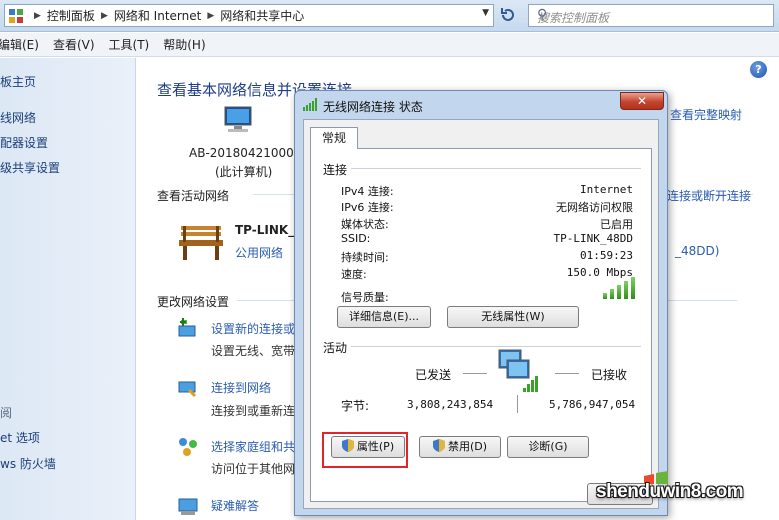 This screenshot has width=779, height=520. Describe the element at coordinates (335, 170) in the screenshot. I see `connection-group-label: 连接` at that location.